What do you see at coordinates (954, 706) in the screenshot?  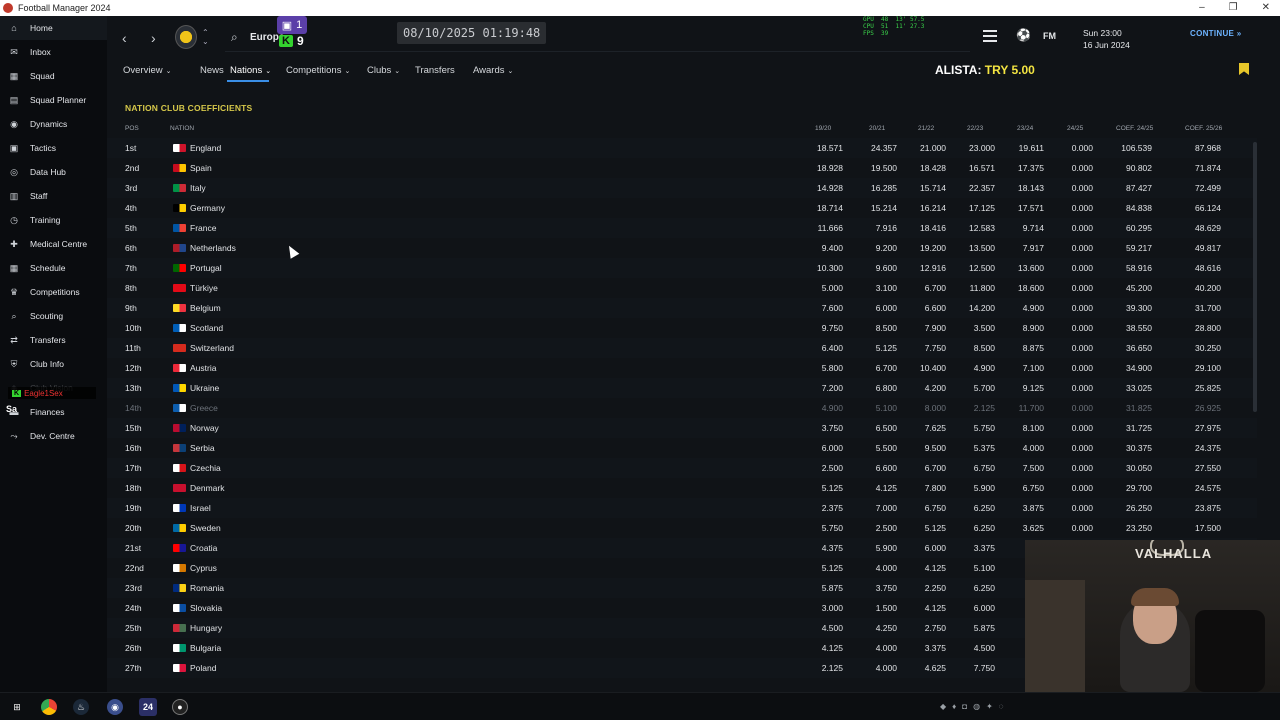 I see `tray-mic-icon: ♦` at bounding box center [954, 706].